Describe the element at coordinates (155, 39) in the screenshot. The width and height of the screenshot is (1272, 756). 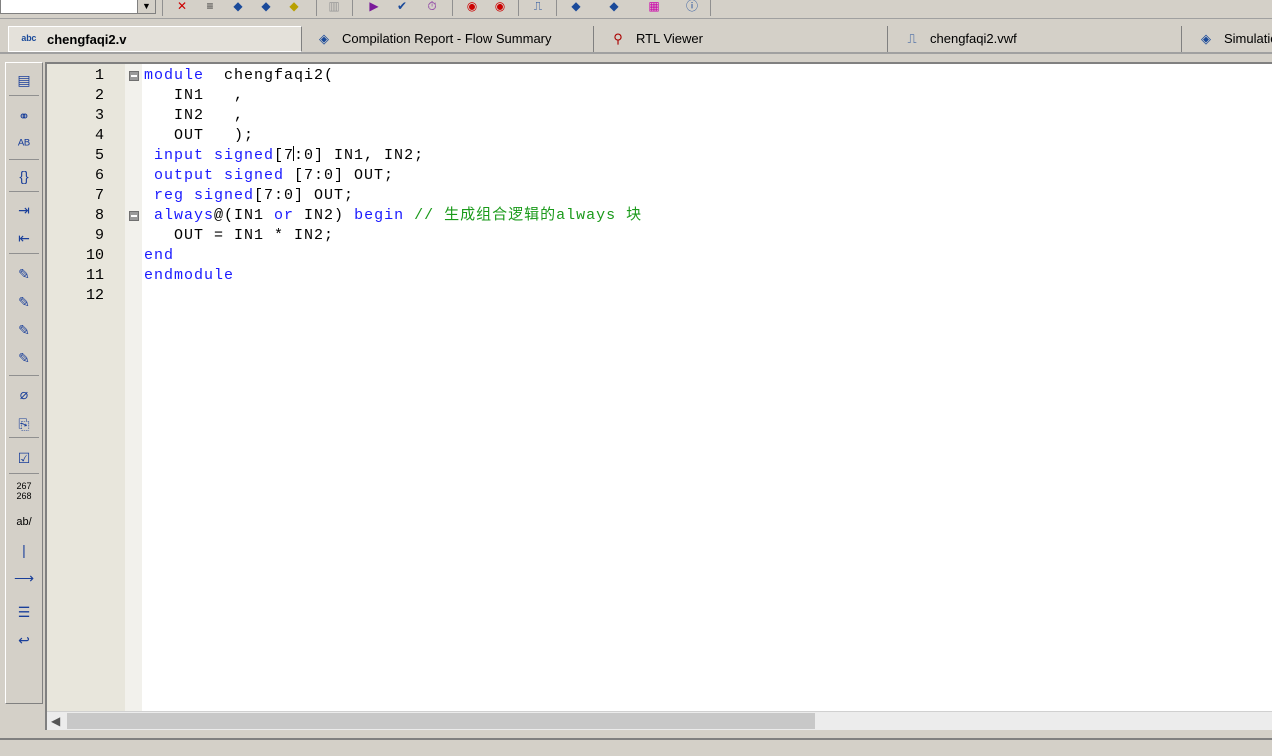
I see `tab-chengfaqi2-v: ᵃᵇᶜ chengfaqi2.v` at that location.